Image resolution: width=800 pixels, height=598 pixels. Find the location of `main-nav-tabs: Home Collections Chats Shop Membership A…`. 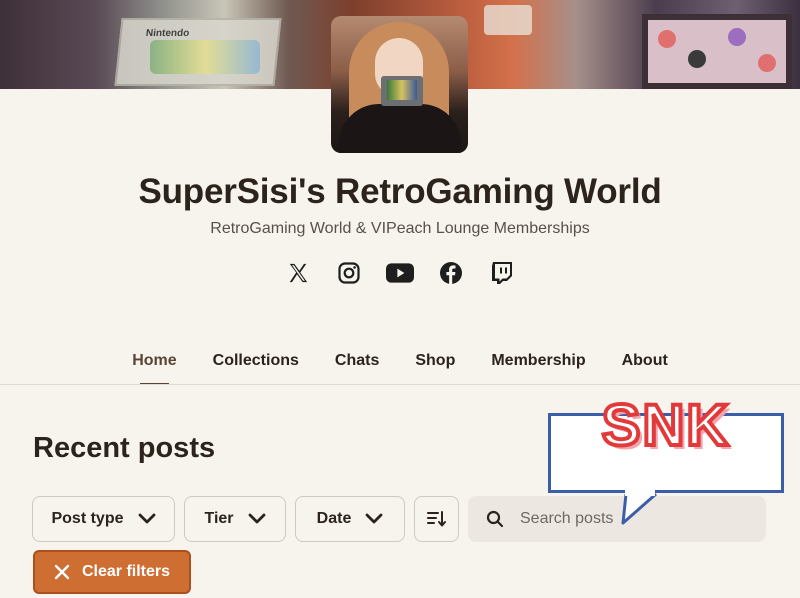

main-nav-tabs: Home Collections Chats Shop Membership A… is located at coordinates (400, 368).